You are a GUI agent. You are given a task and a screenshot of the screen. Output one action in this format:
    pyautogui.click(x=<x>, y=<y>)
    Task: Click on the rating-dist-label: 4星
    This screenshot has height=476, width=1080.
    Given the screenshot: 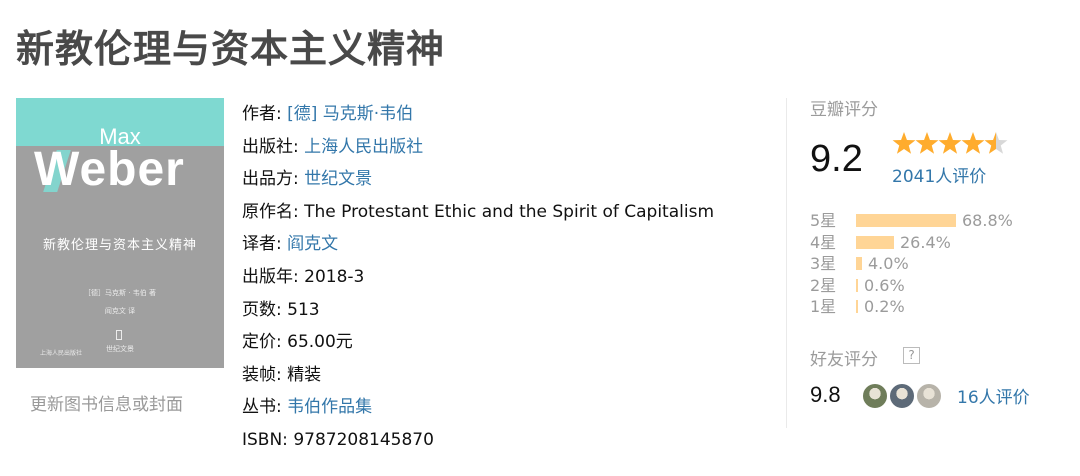 What is the action you would take?
    pyautogui.click(x=823, y=242)
    